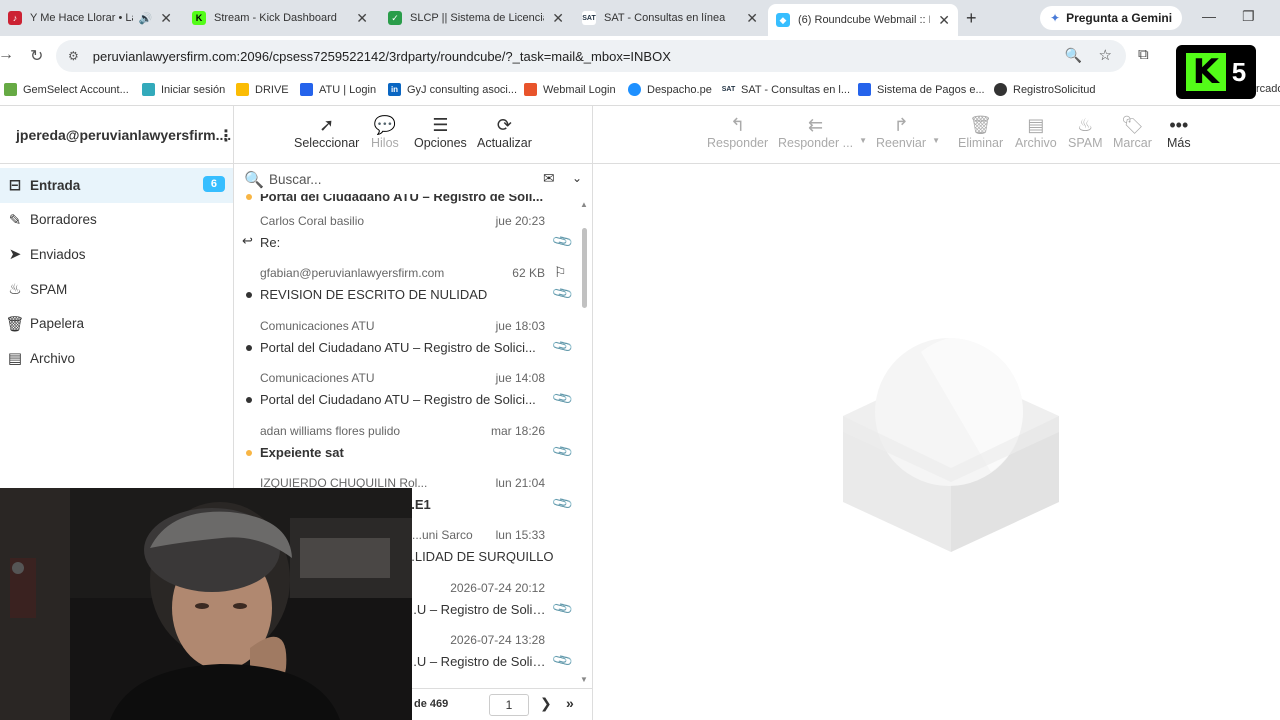 The image size is (1280, 720). Describe the element at coordinates (679, 89) in the screenshot. I see `bookmark-label: Despacho.pe` at that location.